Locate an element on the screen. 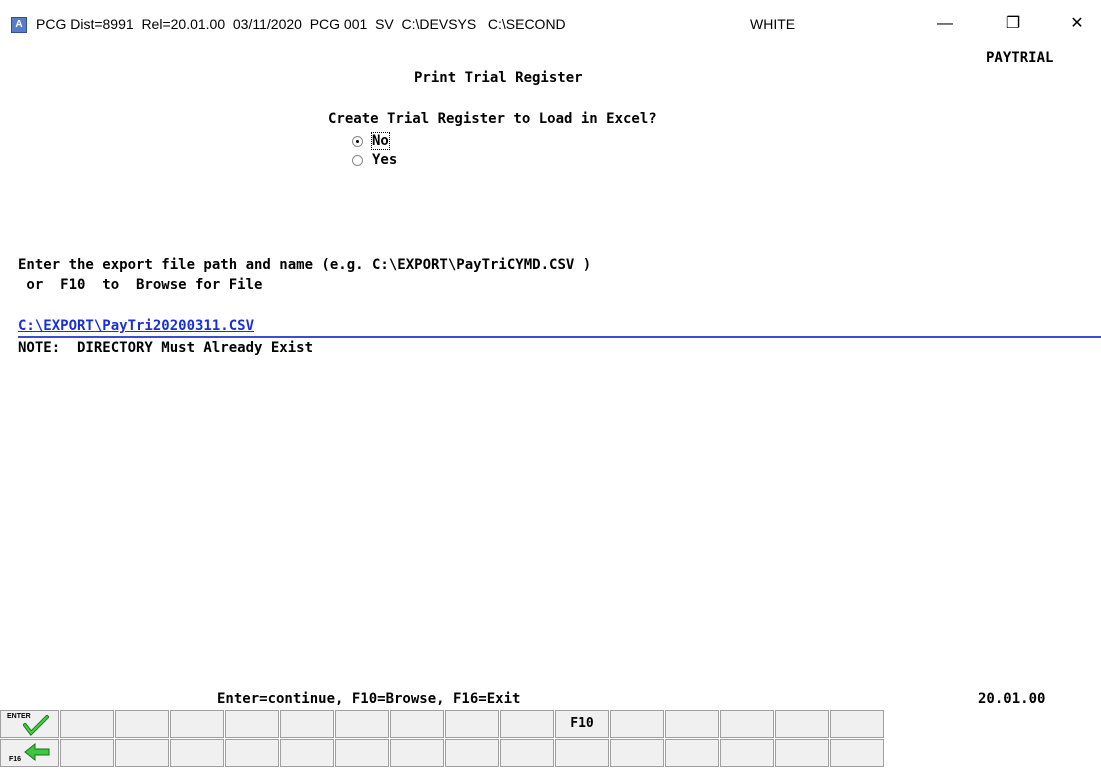 The width and height of the screenshot is (1101, 769). fkey-row-top: ENTER F10 is located at coordinates (442, 724).